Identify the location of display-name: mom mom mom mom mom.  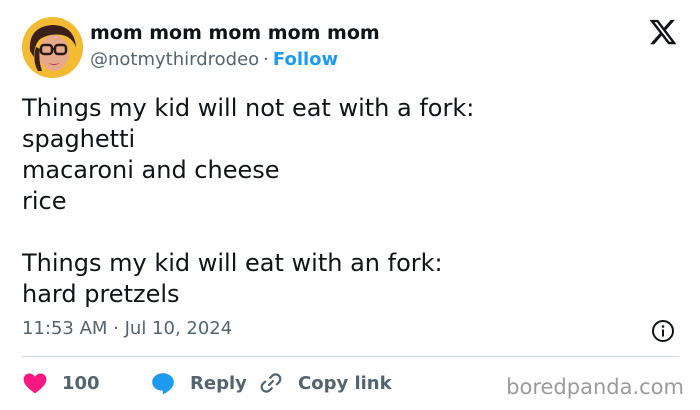
(235, 33).